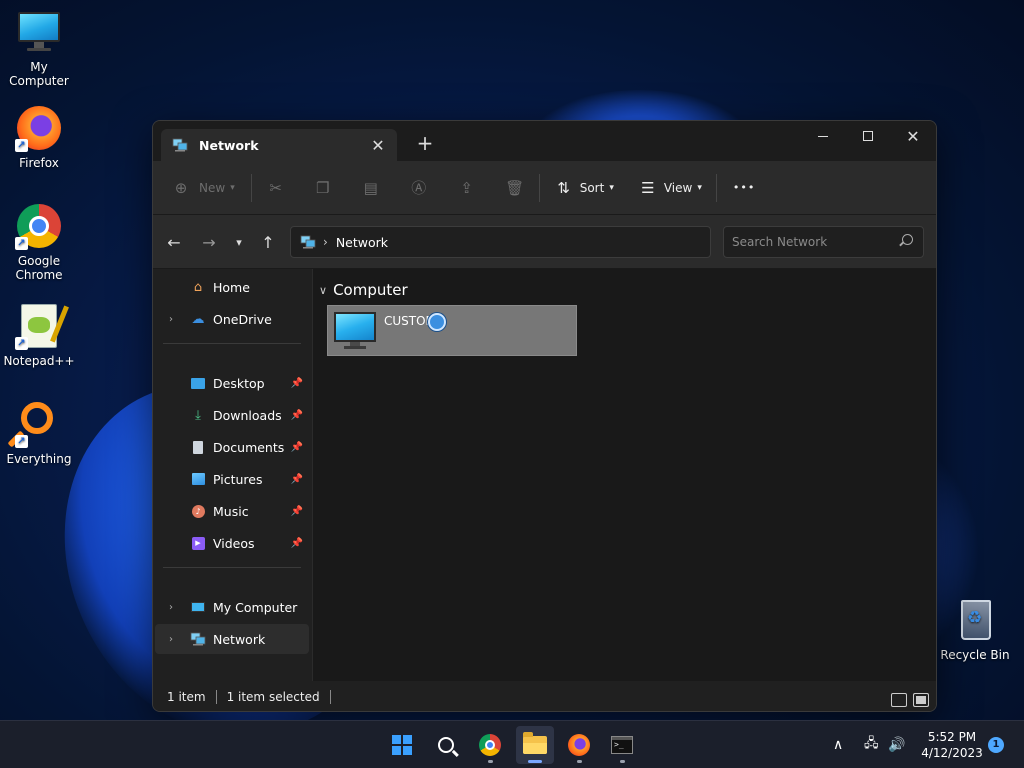 Image resolution: width=1024 pixels, height=768 pixels. I want to click on share-button: ⇪, so click(467, 188).